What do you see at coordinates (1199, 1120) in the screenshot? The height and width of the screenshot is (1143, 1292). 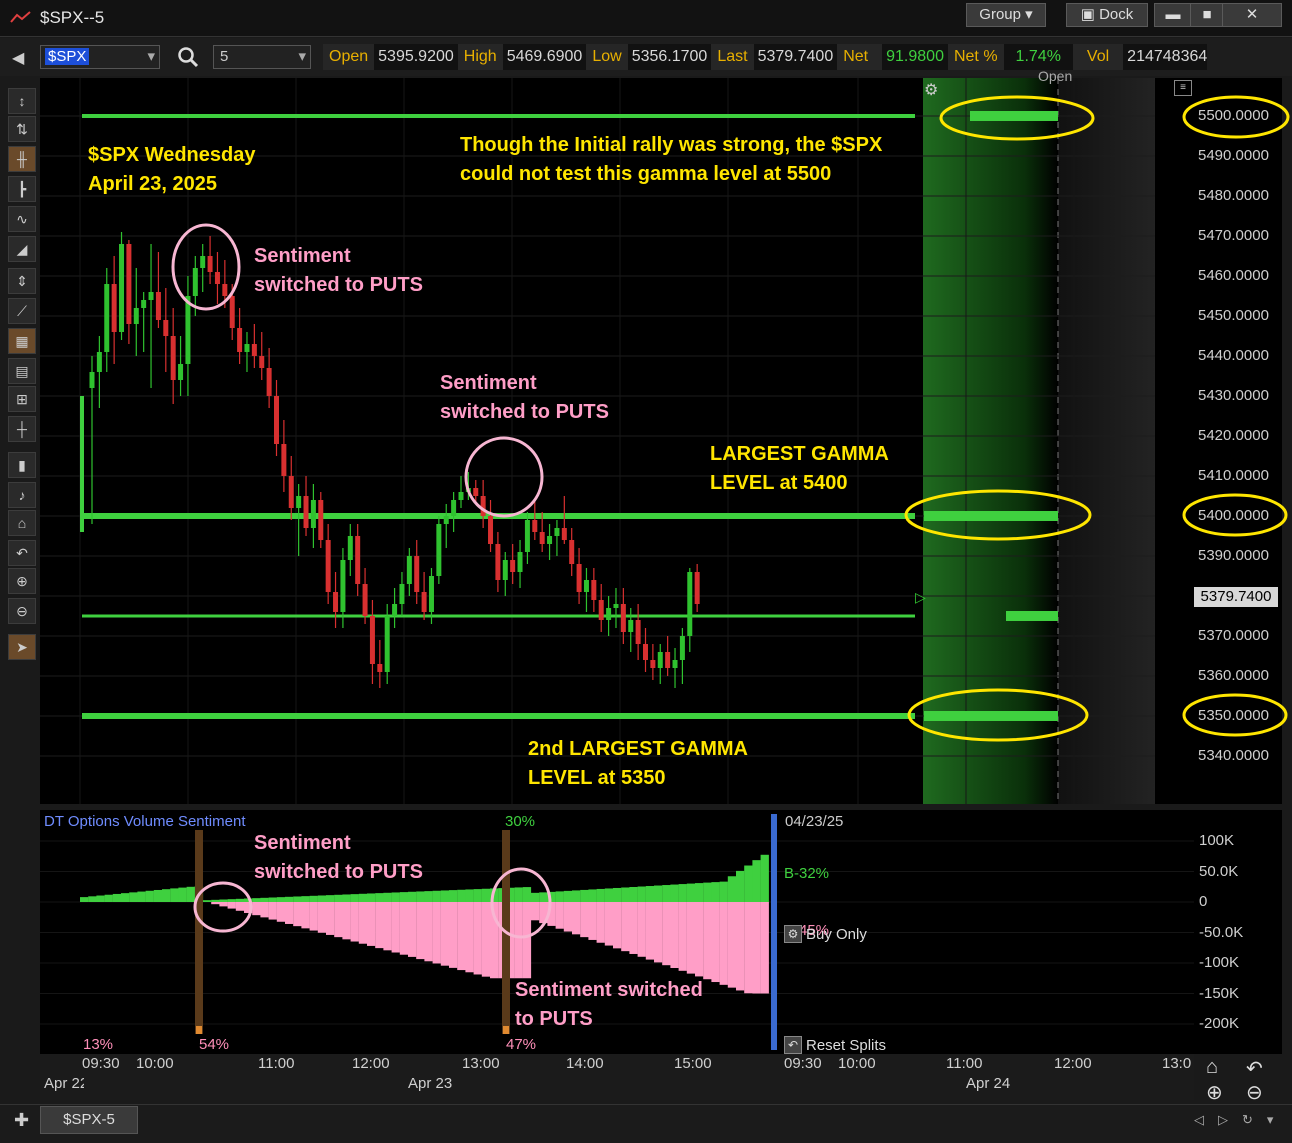 I see `prev-tab-icon: ◁` at bounding box center [1199, 1120].